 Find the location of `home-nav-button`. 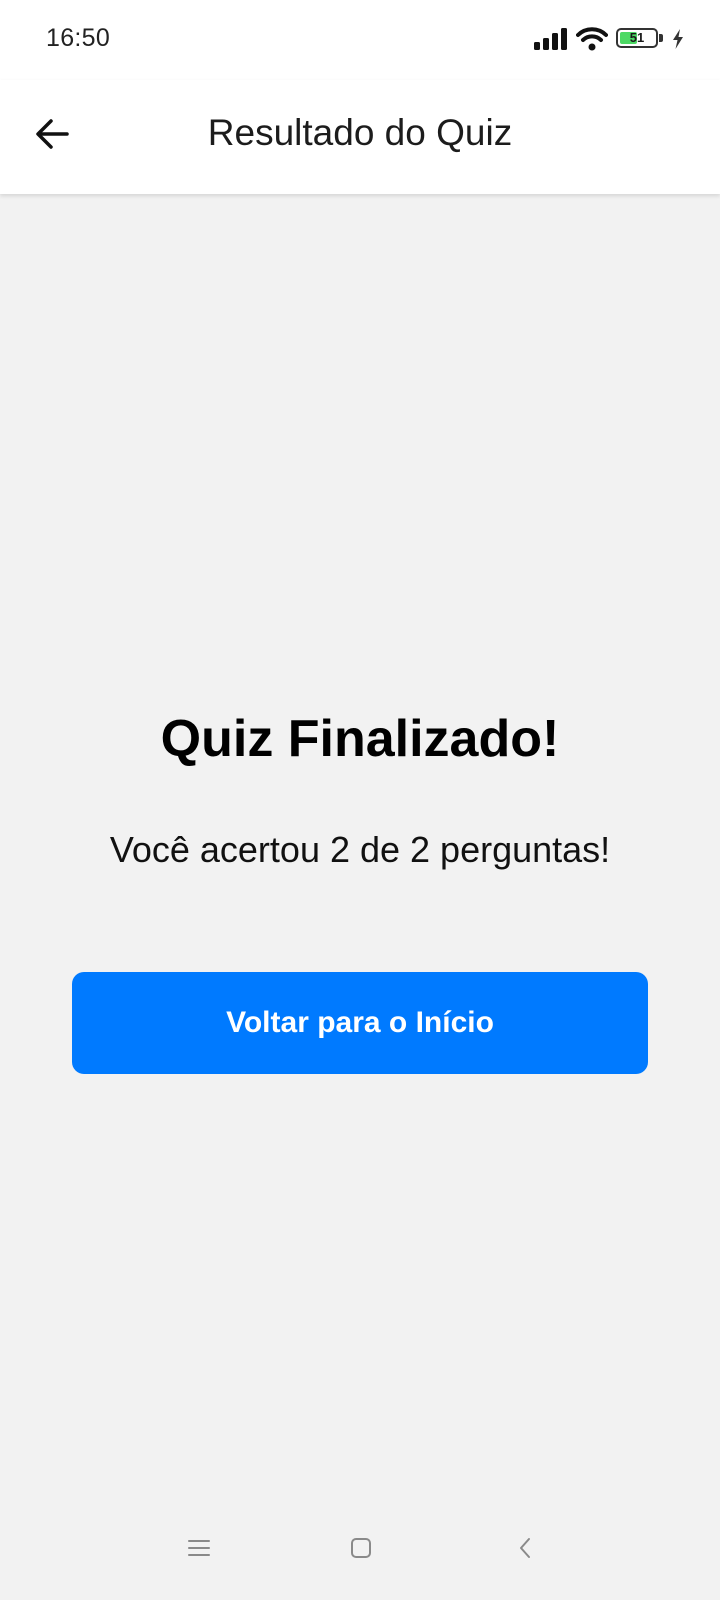

home-nav-button is located at coordinates (361, 1550).